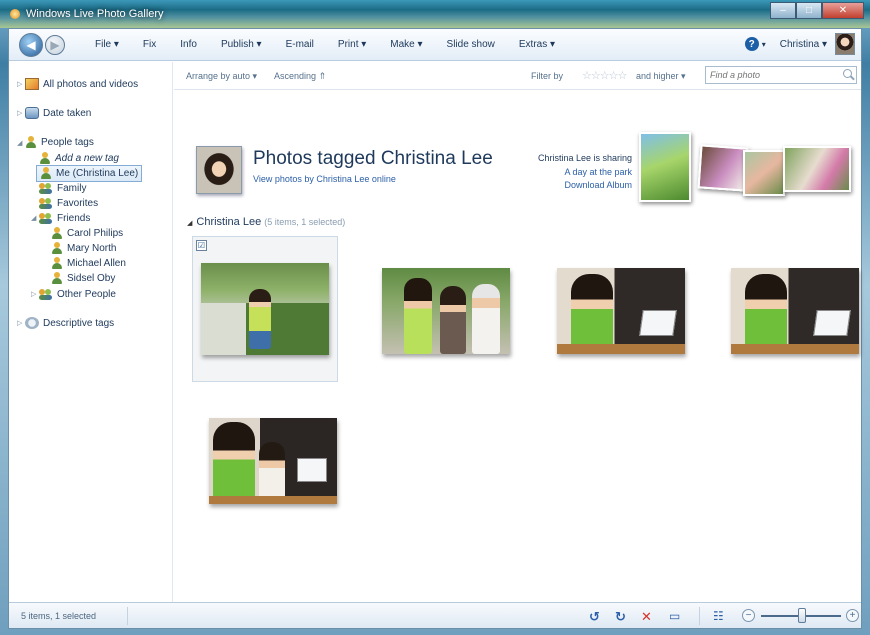  I want to click on close-button: ✕, so click(843, 10).